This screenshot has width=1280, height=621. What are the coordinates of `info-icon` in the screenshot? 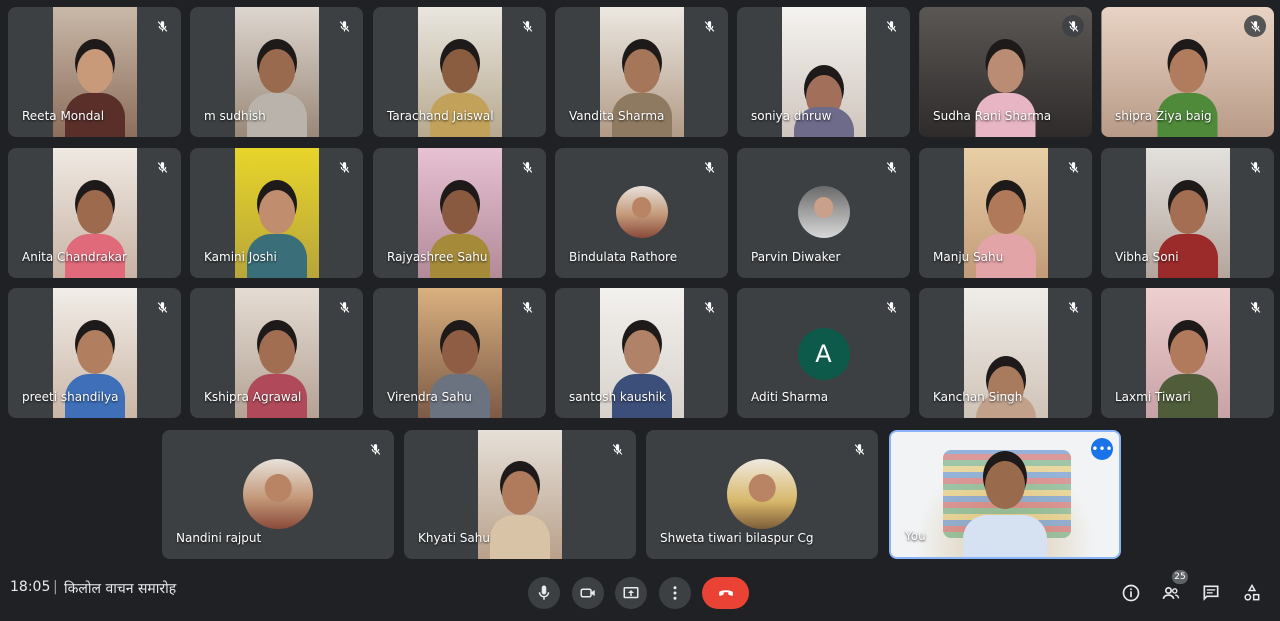 It's located at (1131, 593).